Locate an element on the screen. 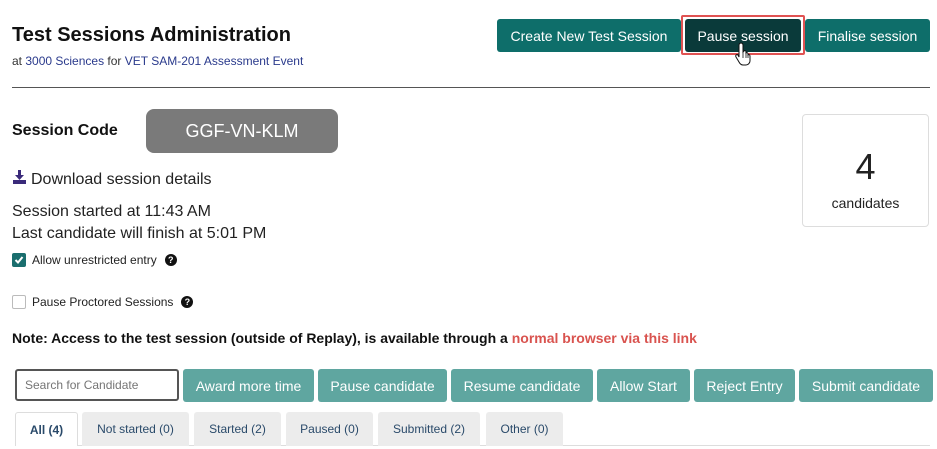 The height and width of the screenshot is (449, 937). subtitle-prefix: at is located at coordinates (19, 61).